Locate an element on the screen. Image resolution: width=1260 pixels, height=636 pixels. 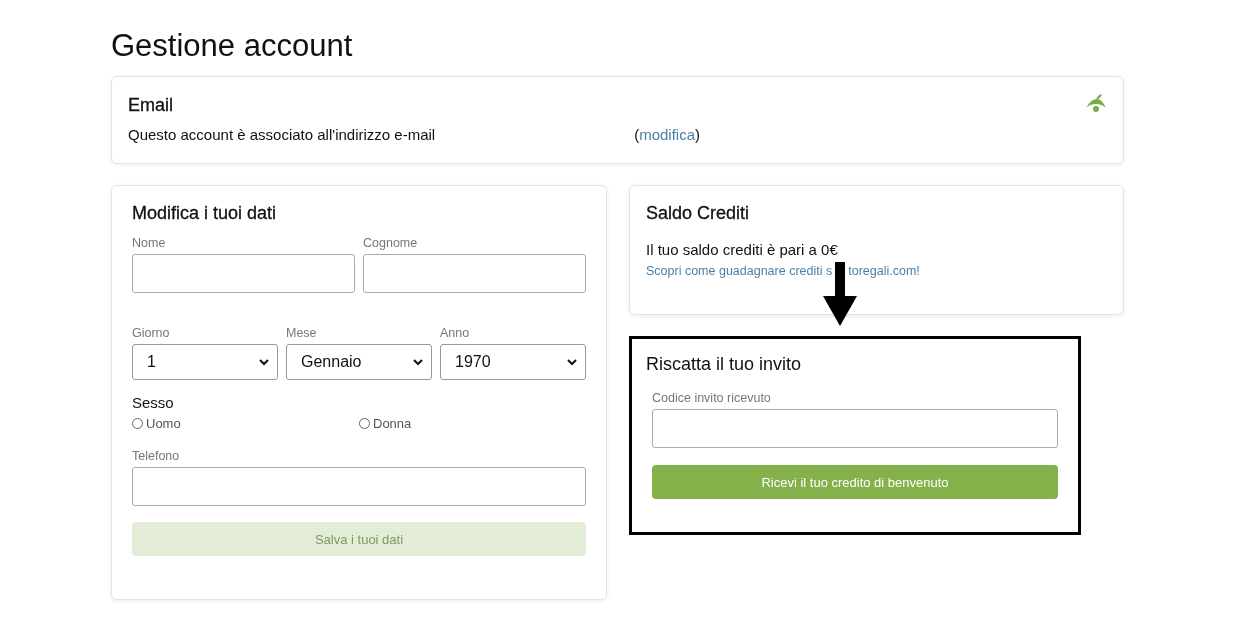
radio-label: Uomo is located at coordinates (163, 423).